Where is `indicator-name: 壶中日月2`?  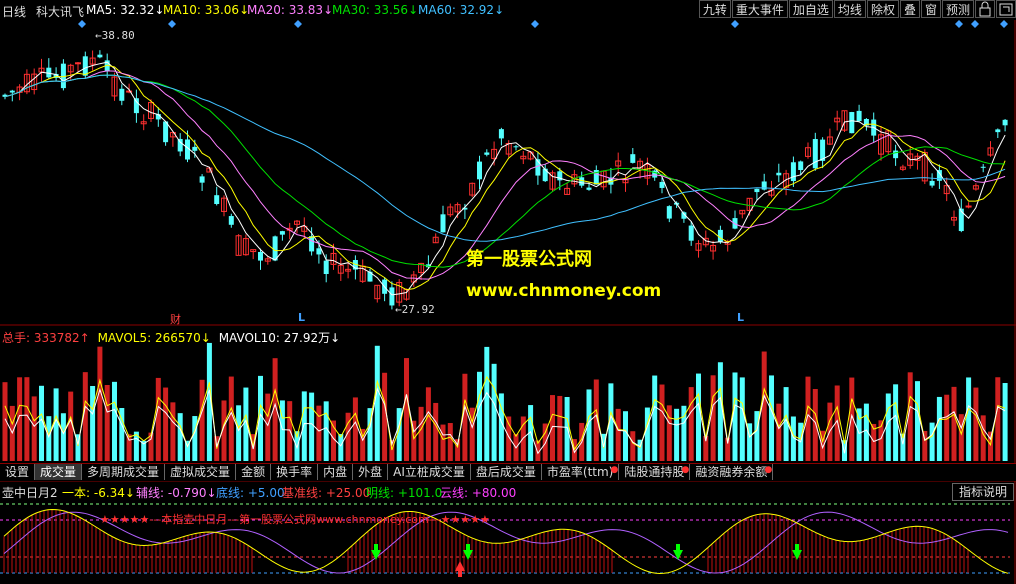
indicator-name: 壶中日月2 is located at coordinates (30, 492).